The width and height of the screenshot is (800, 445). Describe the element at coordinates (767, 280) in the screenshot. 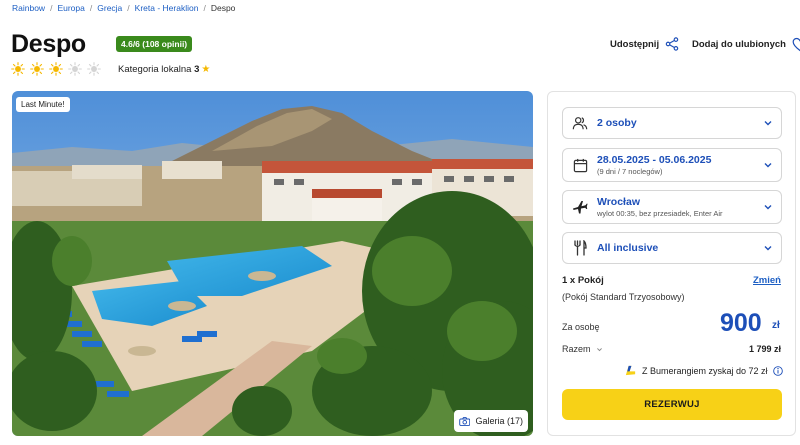

I see `change-room-link: Zmień` at that location.